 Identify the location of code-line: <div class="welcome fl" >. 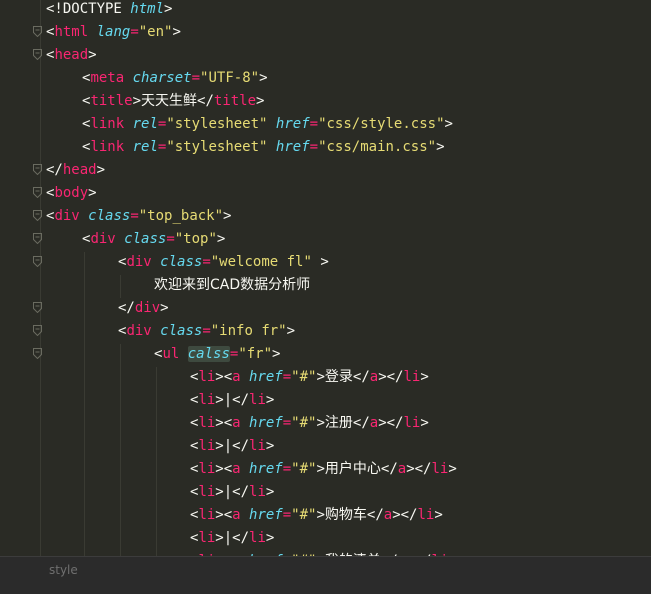
(325, 263).